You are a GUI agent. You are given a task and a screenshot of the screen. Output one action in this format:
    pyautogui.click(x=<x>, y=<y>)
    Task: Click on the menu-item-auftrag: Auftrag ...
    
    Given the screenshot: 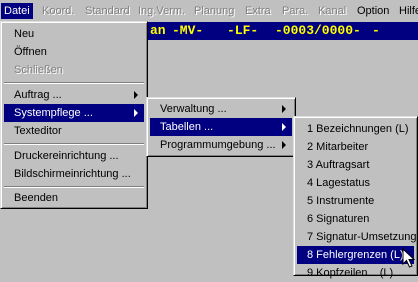 What is the action you would take?
    pyautogui.click(x=74, y=95)
    